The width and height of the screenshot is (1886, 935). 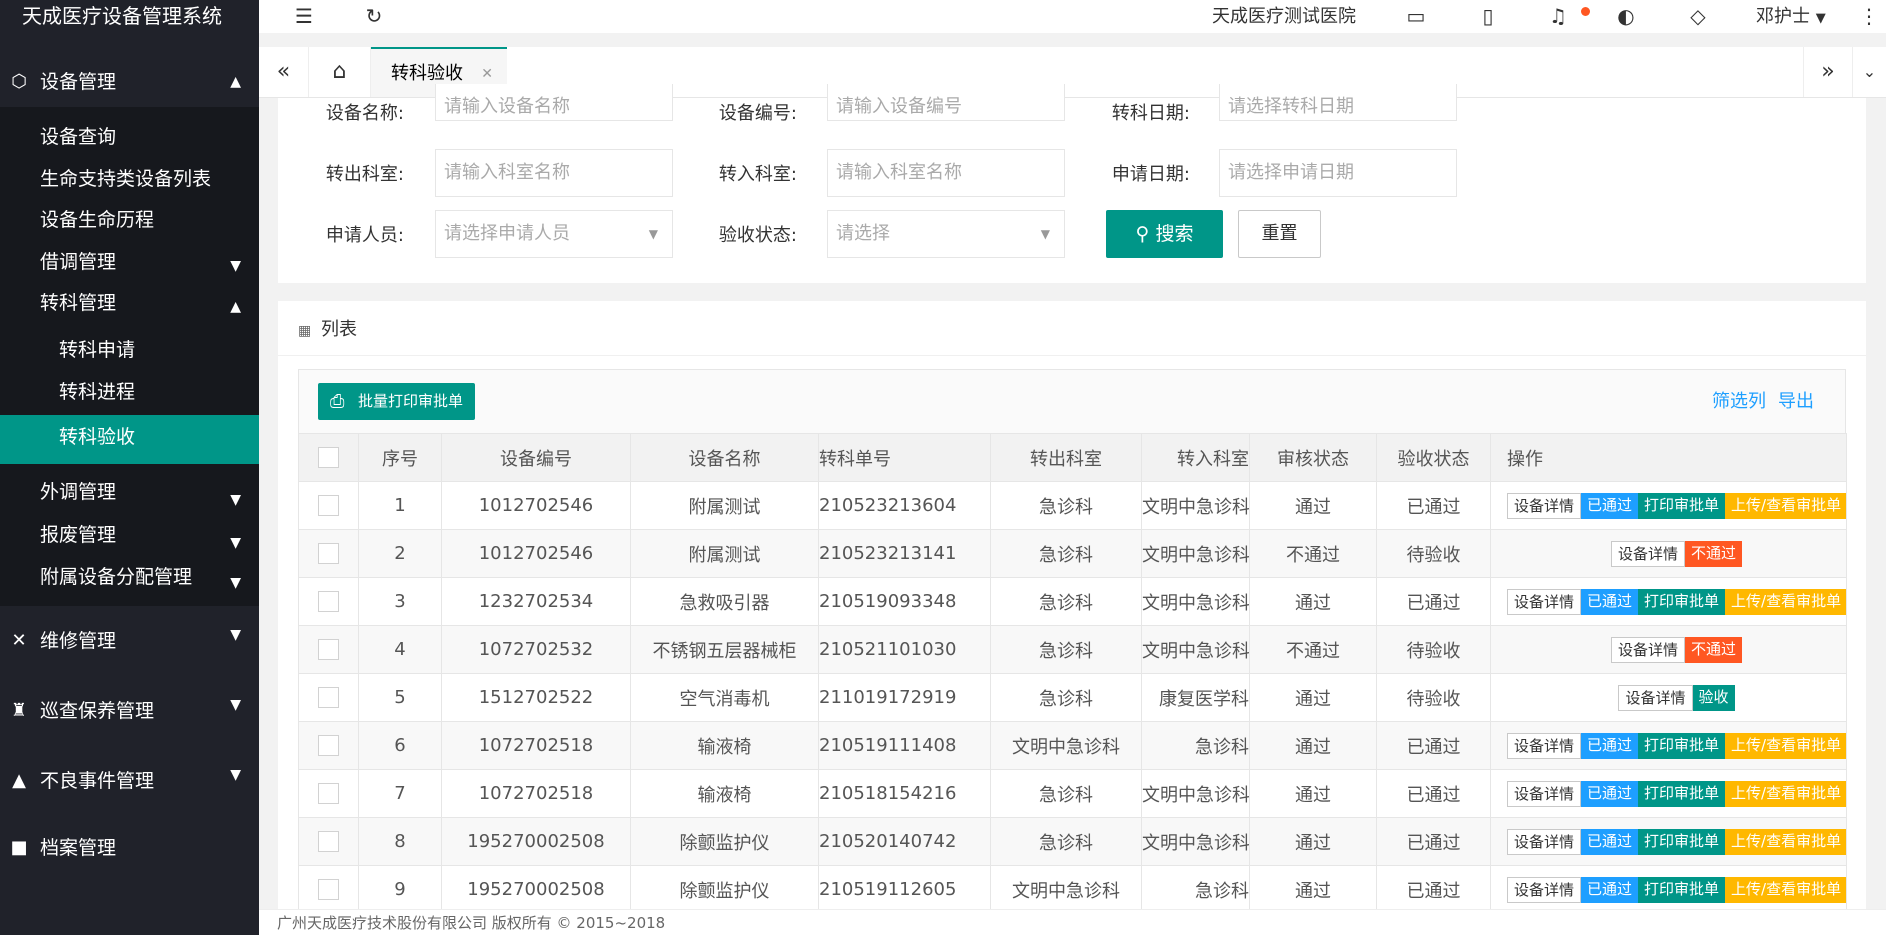 I want to click on batch-print-button: ⎙ 批量打印审批单, so click(x=396, y=401).